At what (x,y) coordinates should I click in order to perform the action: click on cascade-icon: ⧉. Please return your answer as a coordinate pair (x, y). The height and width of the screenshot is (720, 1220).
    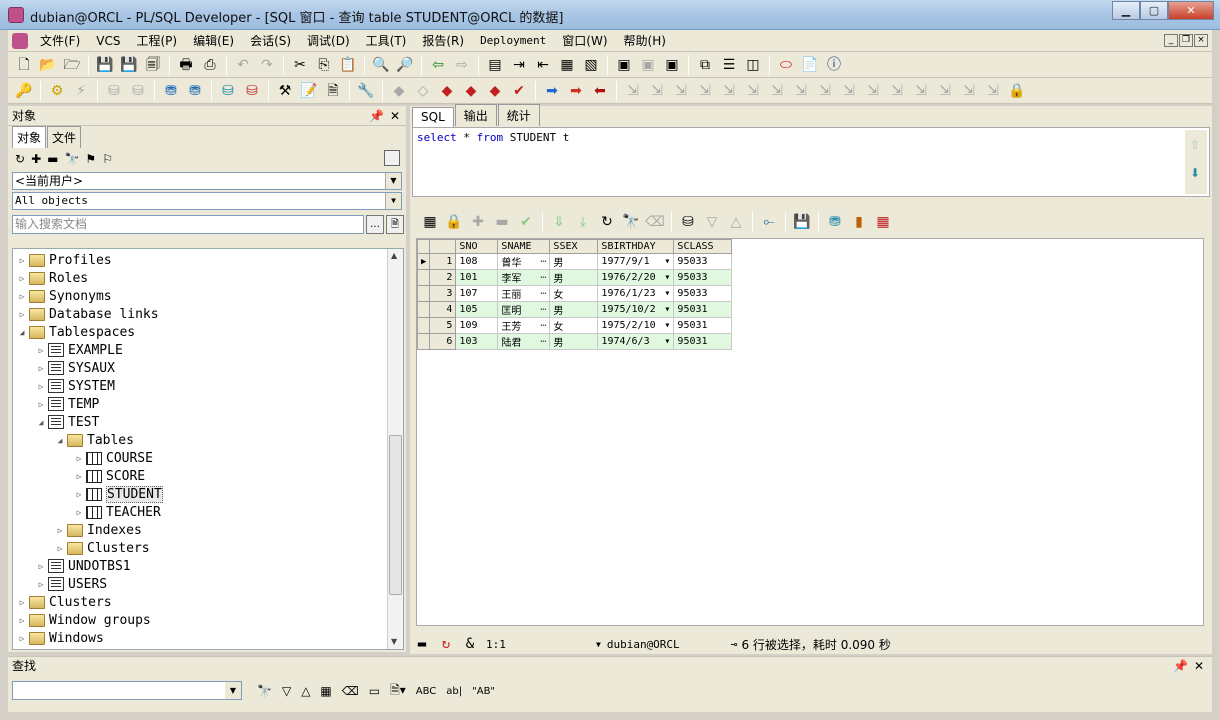
    Looking at the image, I should click on (705, 65).